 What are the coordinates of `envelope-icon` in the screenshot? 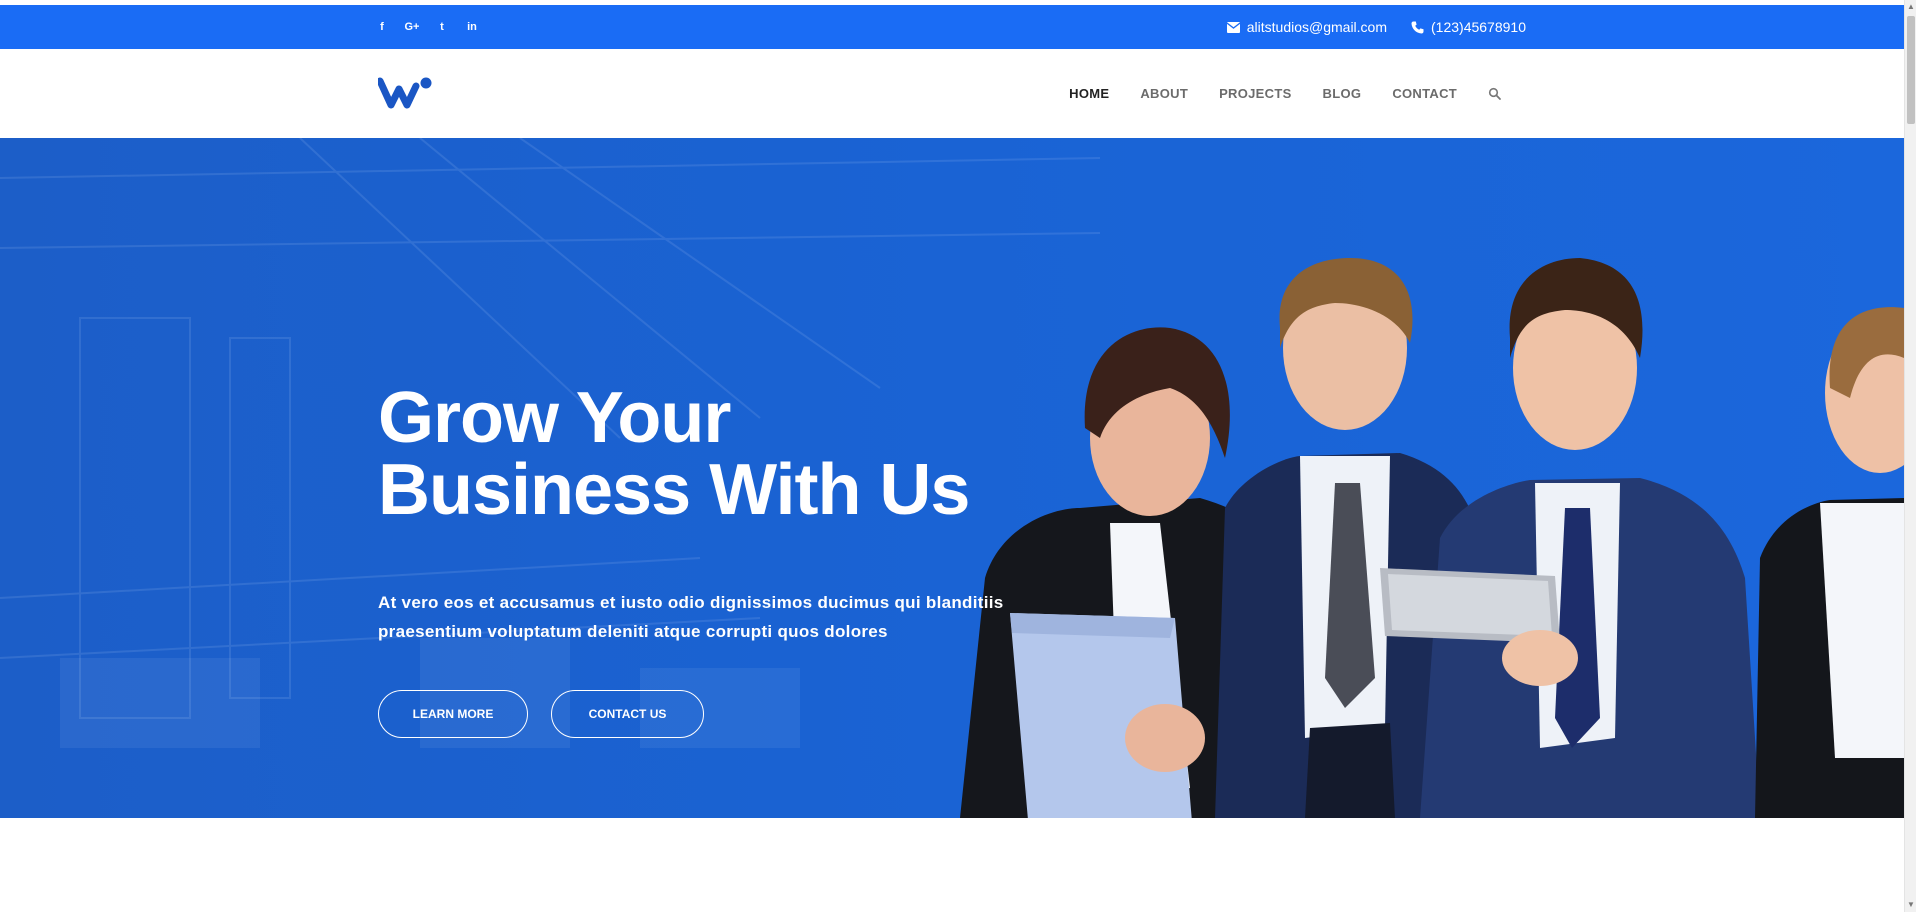 It's located at (1233, 27).